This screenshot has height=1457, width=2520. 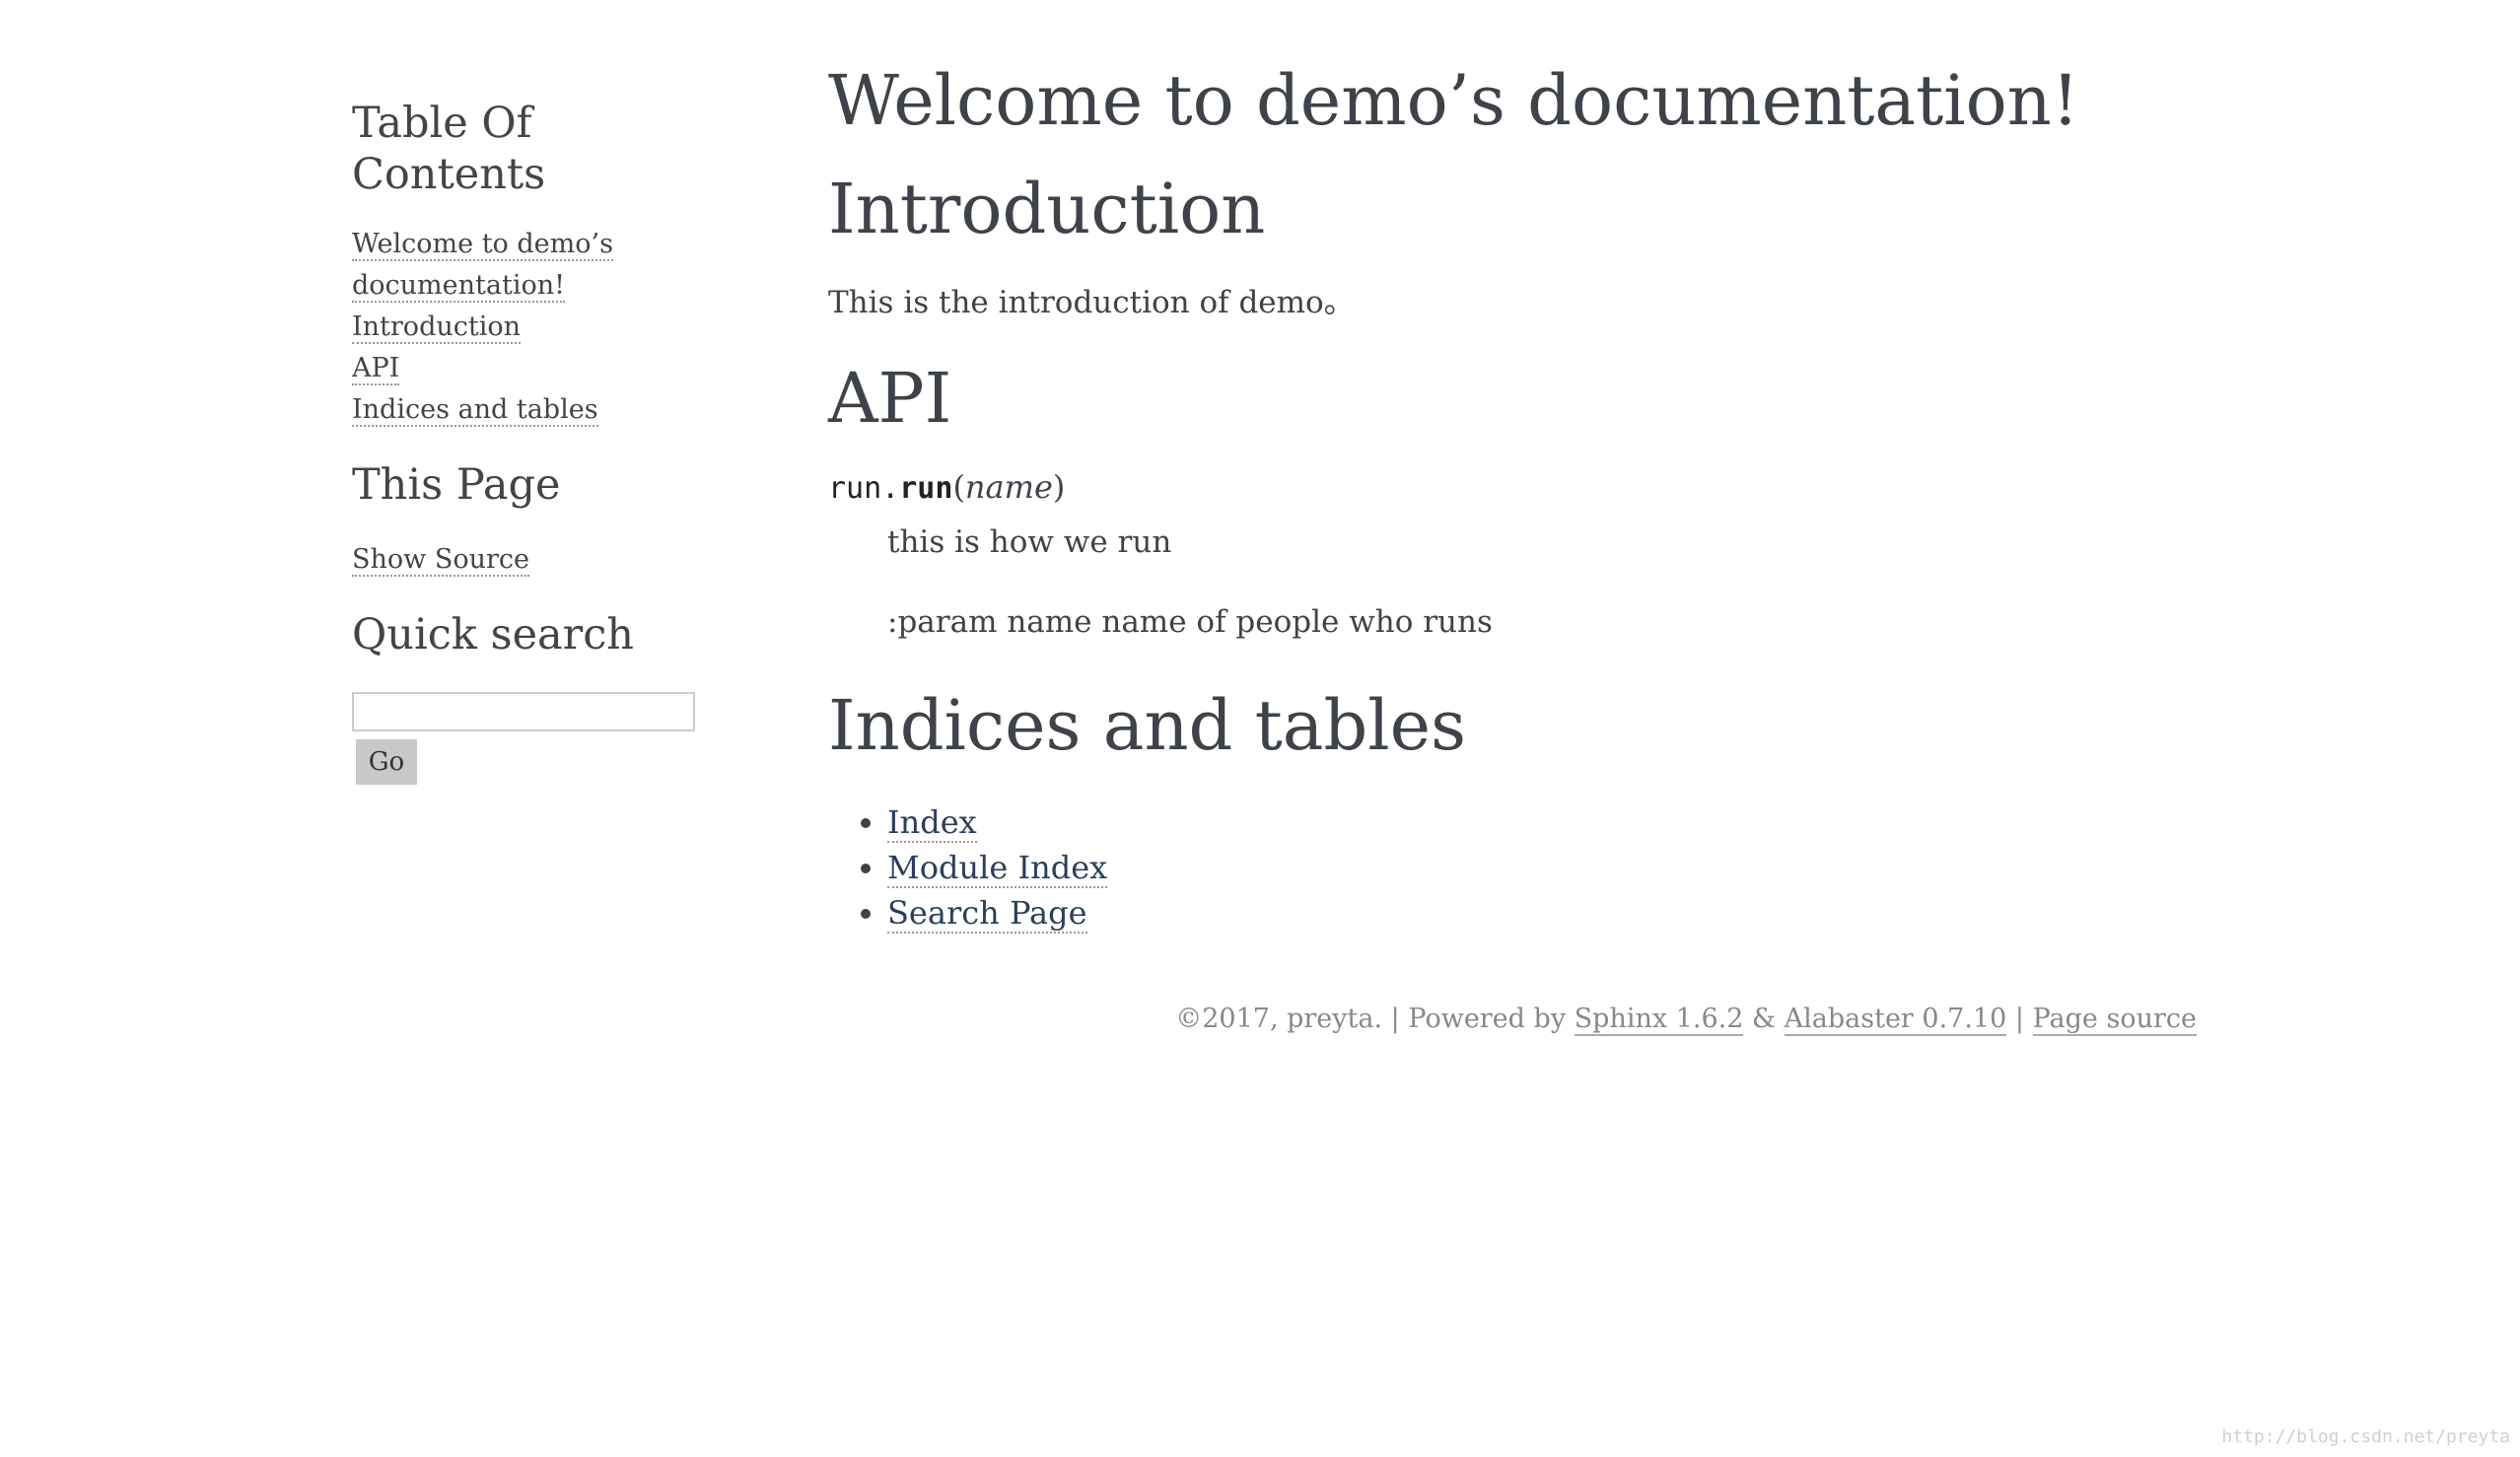 I want to click on api-heading: API, so click(x=890, y=399).